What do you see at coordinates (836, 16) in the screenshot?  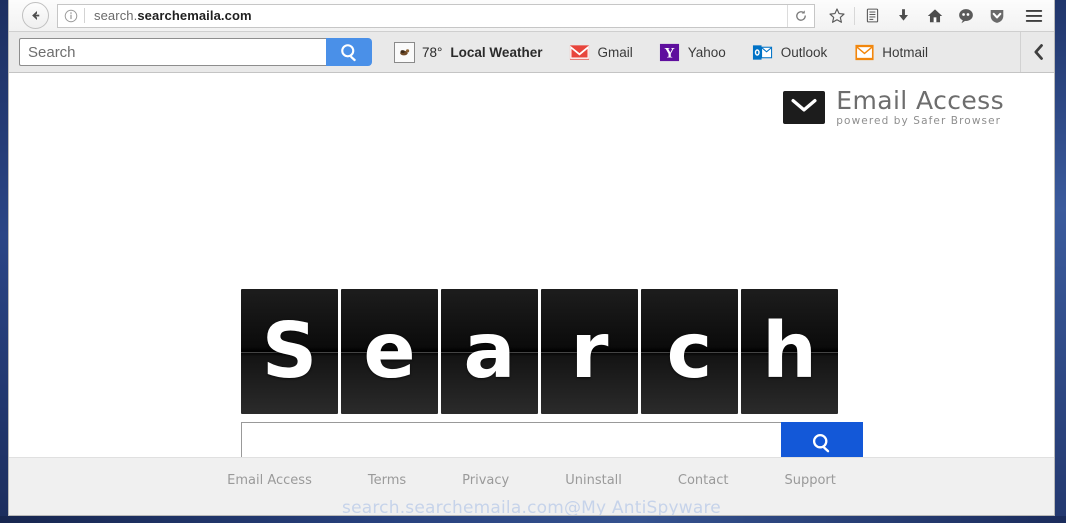 I see `bookmark-star-icon` at bounding box center [836, 16].